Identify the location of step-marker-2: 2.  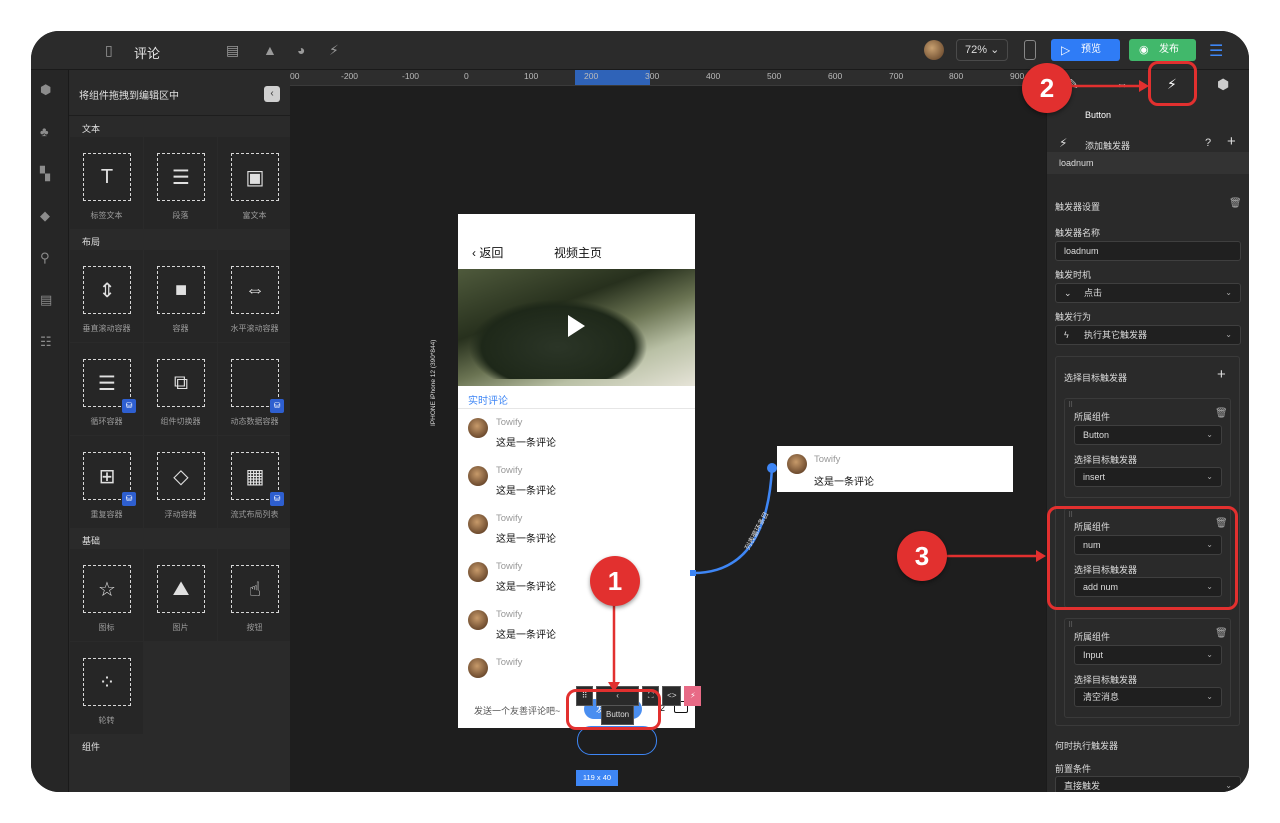
(1047, 88).